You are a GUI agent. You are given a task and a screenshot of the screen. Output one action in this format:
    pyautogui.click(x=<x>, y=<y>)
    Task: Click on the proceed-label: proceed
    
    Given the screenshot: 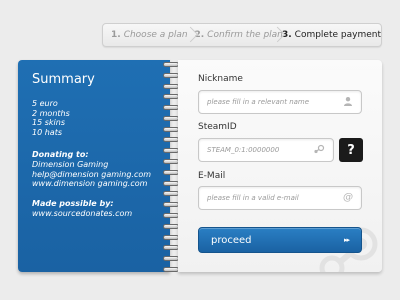 What is the action you would take?
    pyautogui.click(x=231, y=240)
    